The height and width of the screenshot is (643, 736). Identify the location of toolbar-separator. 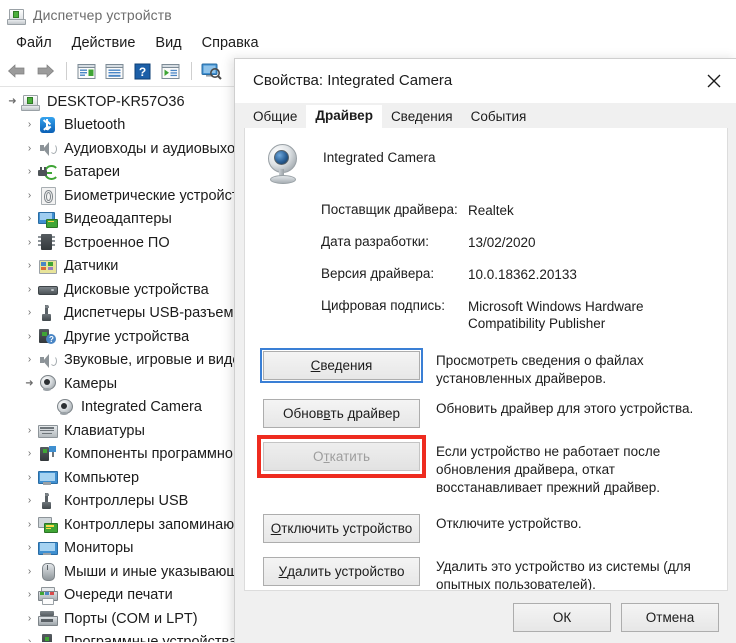
(66, 71).